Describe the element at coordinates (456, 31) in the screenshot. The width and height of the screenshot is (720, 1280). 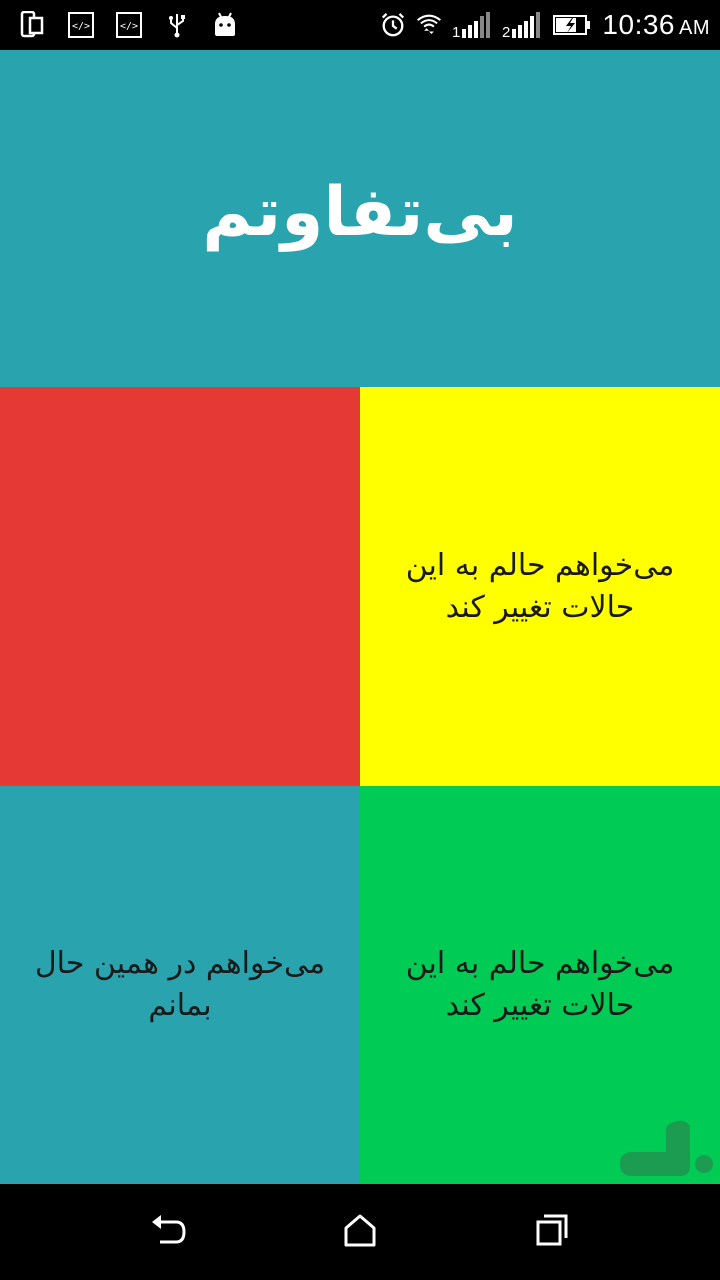
I see `signal-1-label: 1` at that location.